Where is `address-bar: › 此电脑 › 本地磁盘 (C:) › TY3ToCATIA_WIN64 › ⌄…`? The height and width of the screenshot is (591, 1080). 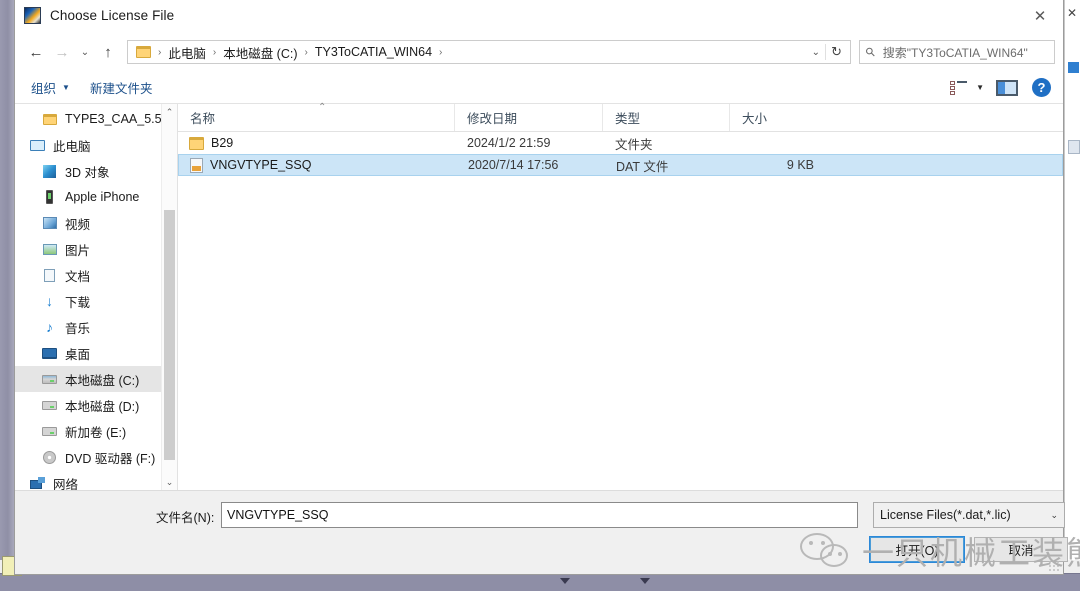
address-bar: › 此电脑 › 本地磁盘 (C:) › TY3ToCATIA_WIN64 › ⌄… is located at coordinates (489, 52).